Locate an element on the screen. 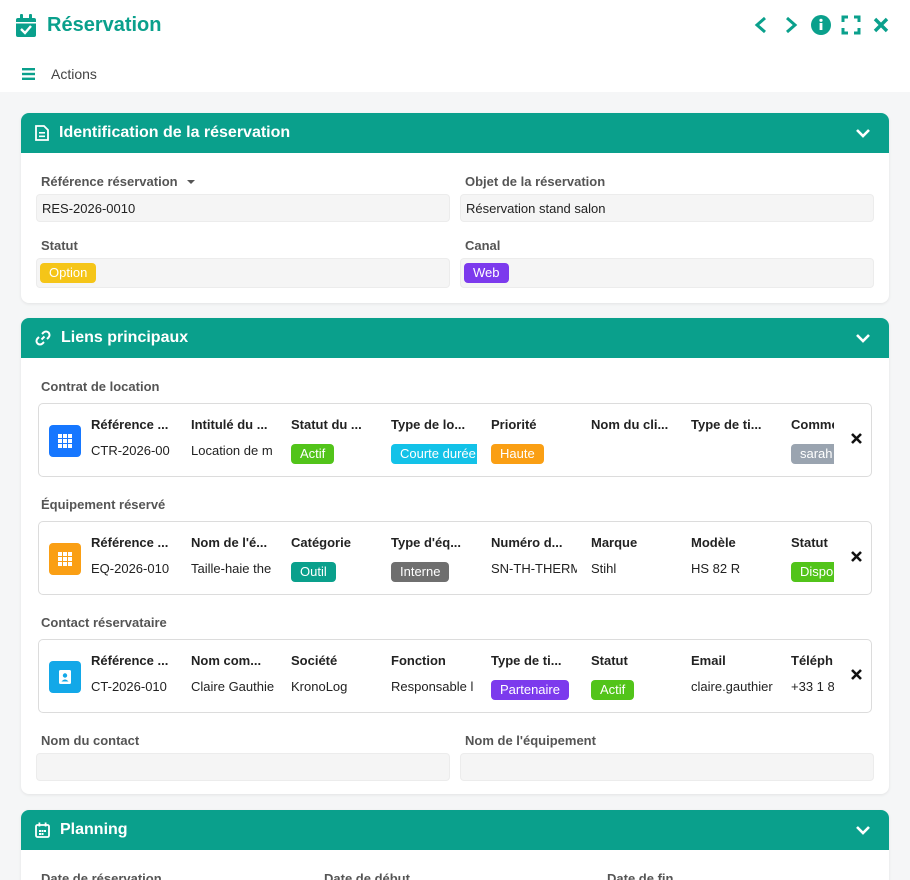 Image resolution: width=910 pixels, height=880 pixels. section-planning-title: Planning is located at coordinates (94, 829).